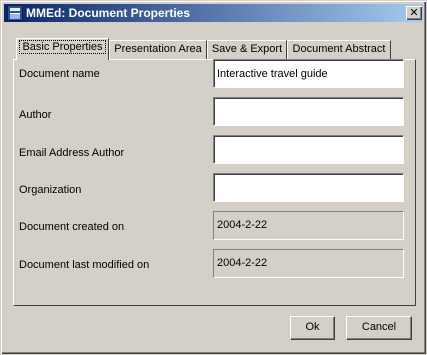  What do you see at coordinates (308, 73) in the screenshot?
I see `document-name-field` at bounding box center [308, 73].